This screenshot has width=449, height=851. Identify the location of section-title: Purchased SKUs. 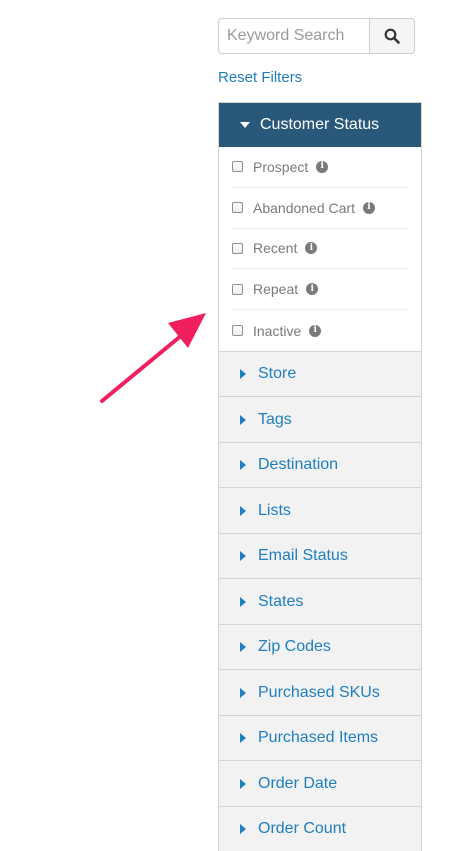
(319, 692).